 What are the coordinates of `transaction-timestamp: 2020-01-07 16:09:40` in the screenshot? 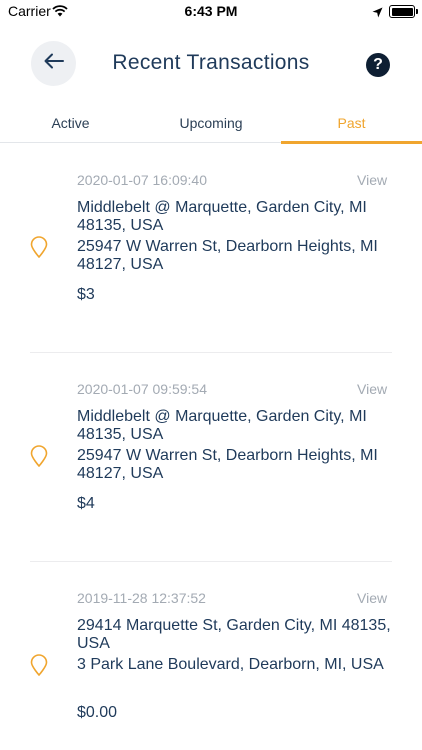 It's located at (142, 180).